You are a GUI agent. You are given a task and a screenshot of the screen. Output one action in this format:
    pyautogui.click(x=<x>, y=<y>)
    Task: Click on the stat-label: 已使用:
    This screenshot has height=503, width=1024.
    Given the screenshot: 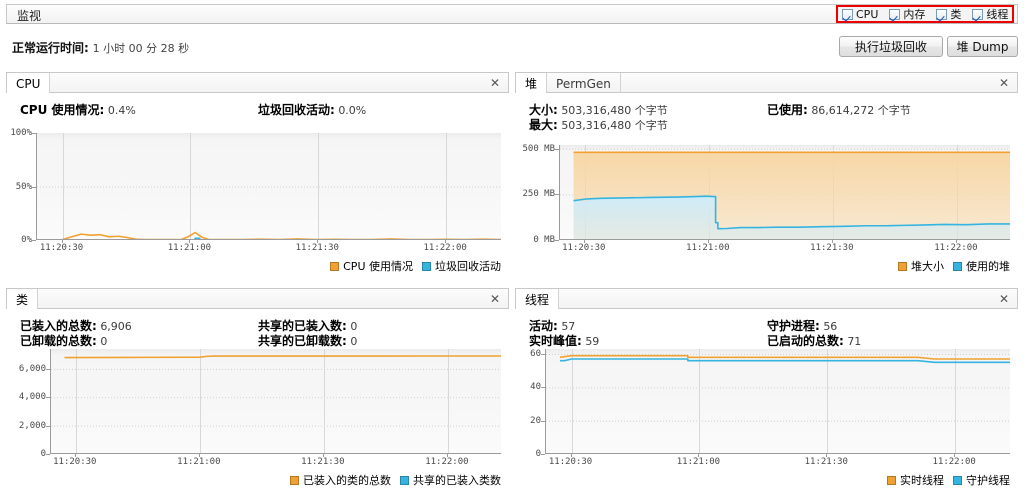 What is the action you would take?
    pyautogui.click(x=787, y=110)
    